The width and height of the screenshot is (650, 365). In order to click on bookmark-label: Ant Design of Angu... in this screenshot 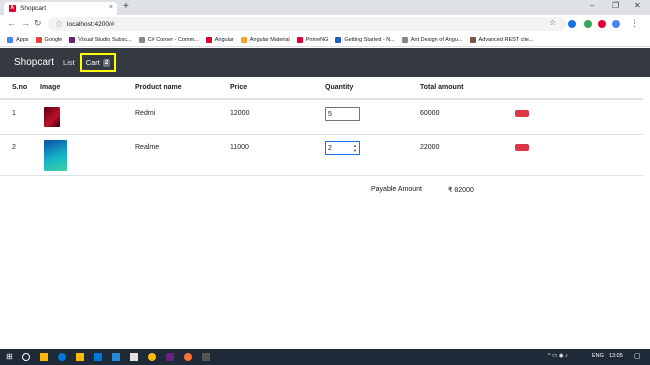, I will do `click(436, 39)`.